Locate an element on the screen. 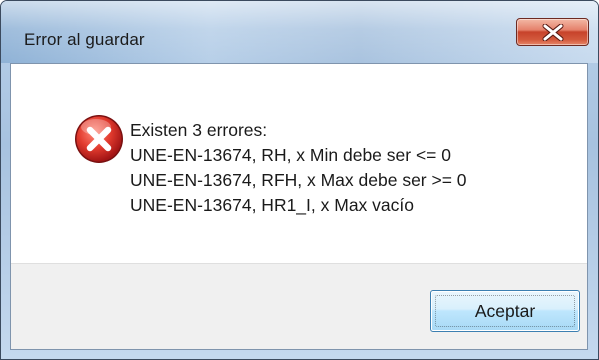  ok-button: Aceptar is located at coordinates (505, 311).